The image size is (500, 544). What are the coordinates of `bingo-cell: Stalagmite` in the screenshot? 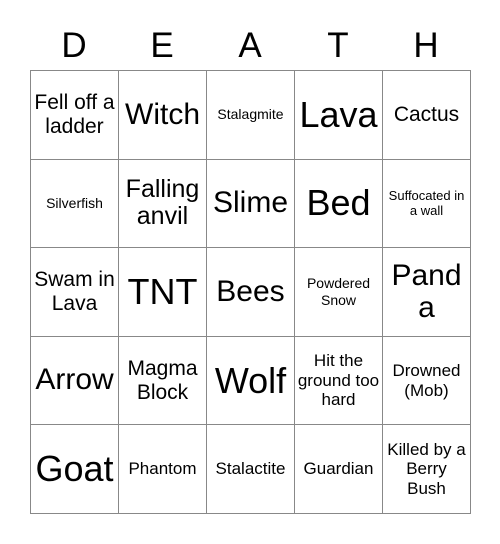 It's located at (251, 115).